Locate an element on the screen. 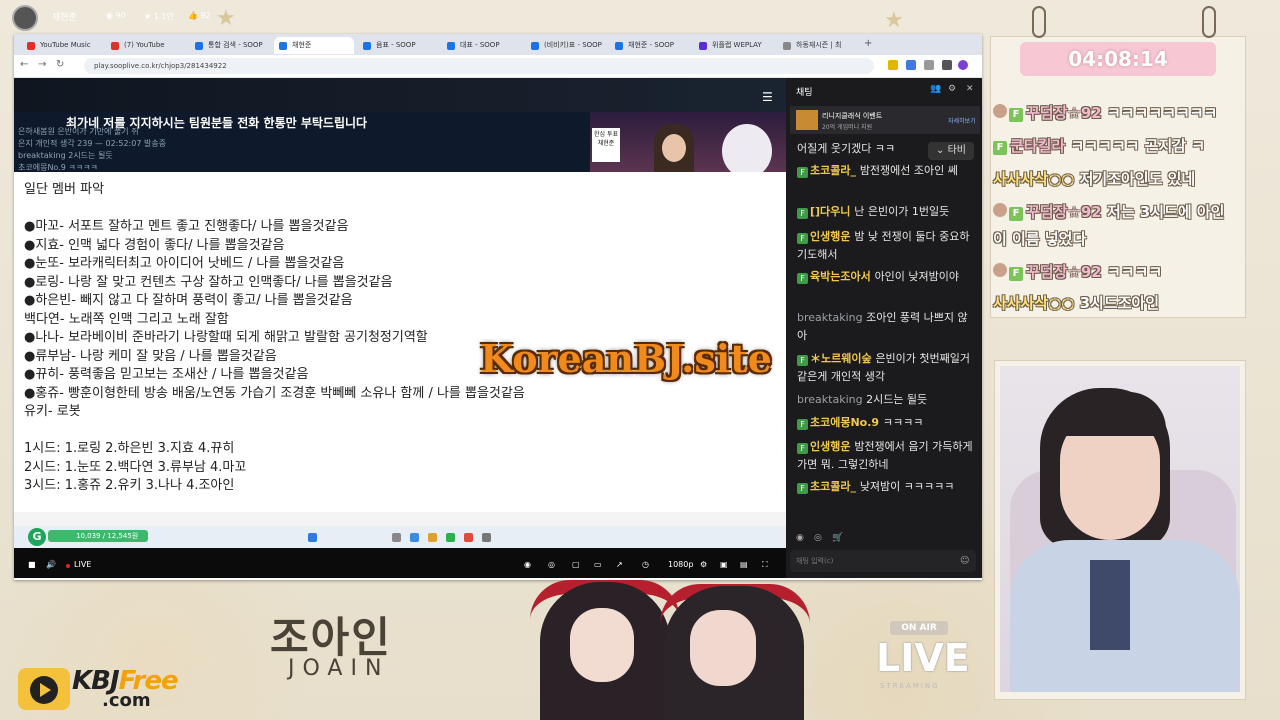 The image size is (1280, 720). gift-tool-icon: ◎ is located at coordinates (818, 538).